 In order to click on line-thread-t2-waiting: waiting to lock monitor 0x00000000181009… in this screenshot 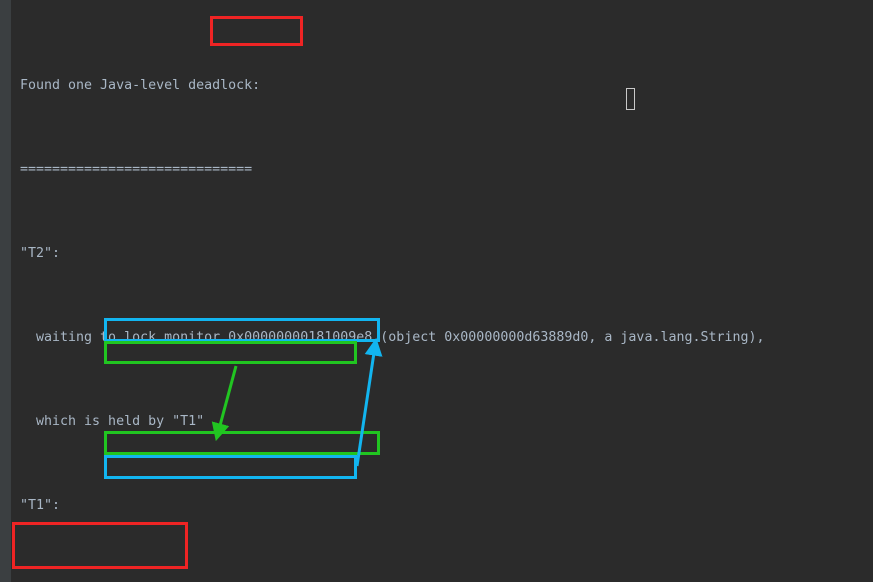, I will do `click(446, 337)`.